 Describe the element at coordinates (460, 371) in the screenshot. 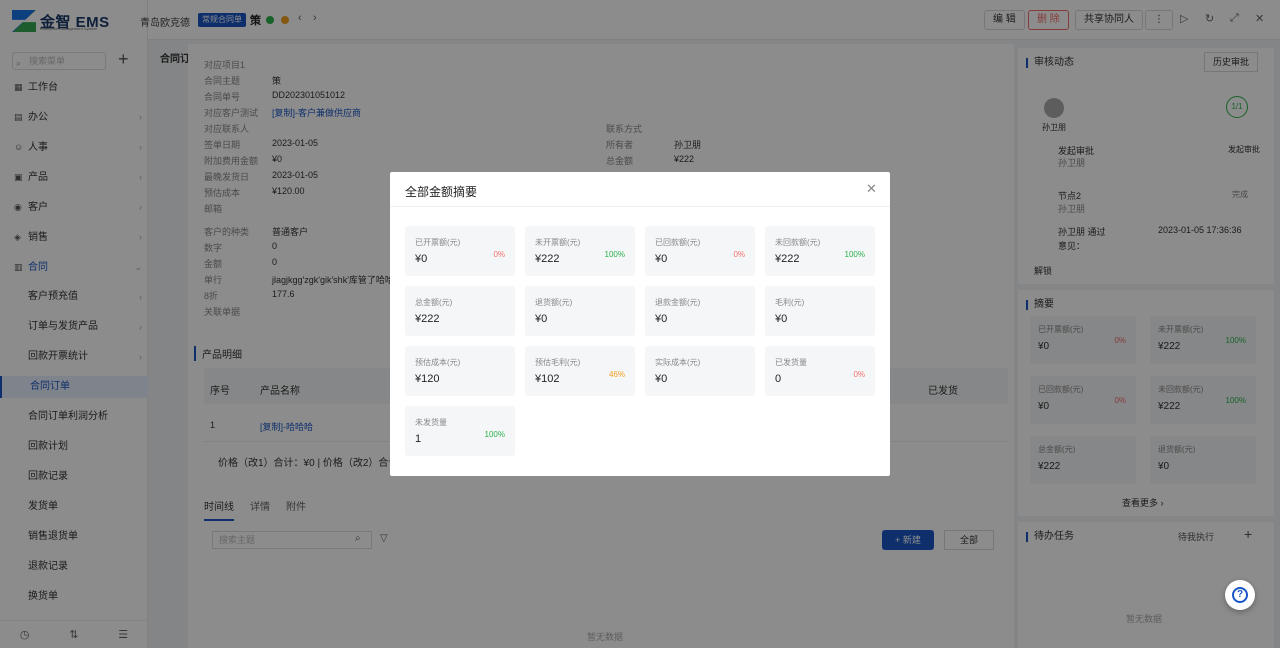

I see `summary-card: 预估成本(元) ¥120` at that location.